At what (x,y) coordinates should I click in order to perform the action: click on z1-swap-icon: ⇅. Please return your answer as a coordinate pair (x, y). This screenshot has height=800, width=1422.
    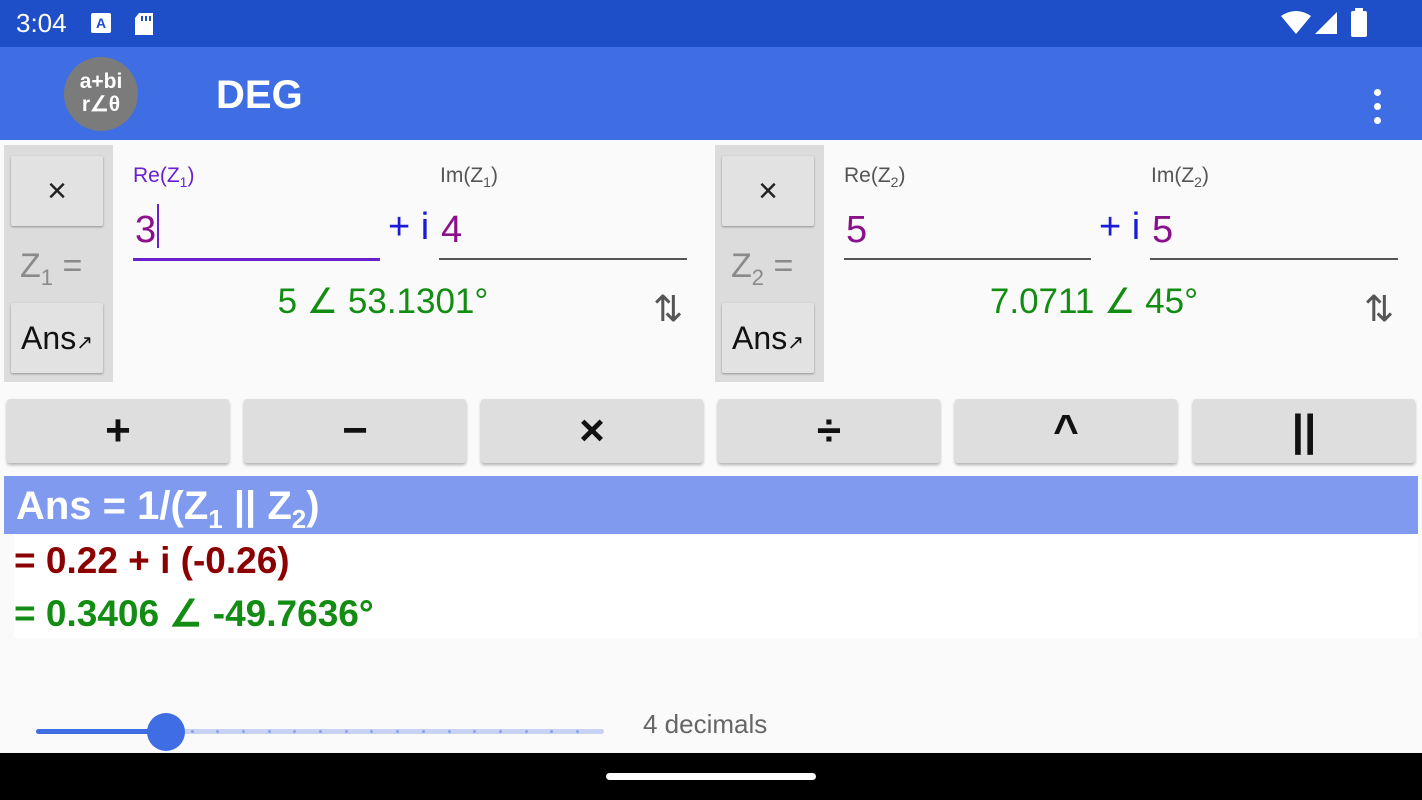
    Looking at the image, I should click on (668, 309).